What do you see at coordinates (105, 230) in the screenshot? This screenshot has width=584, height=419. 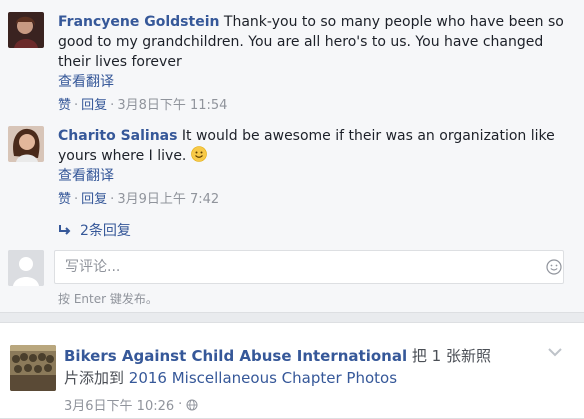 I see `replies-count: 2条回复` at bounding box center [105, 230].